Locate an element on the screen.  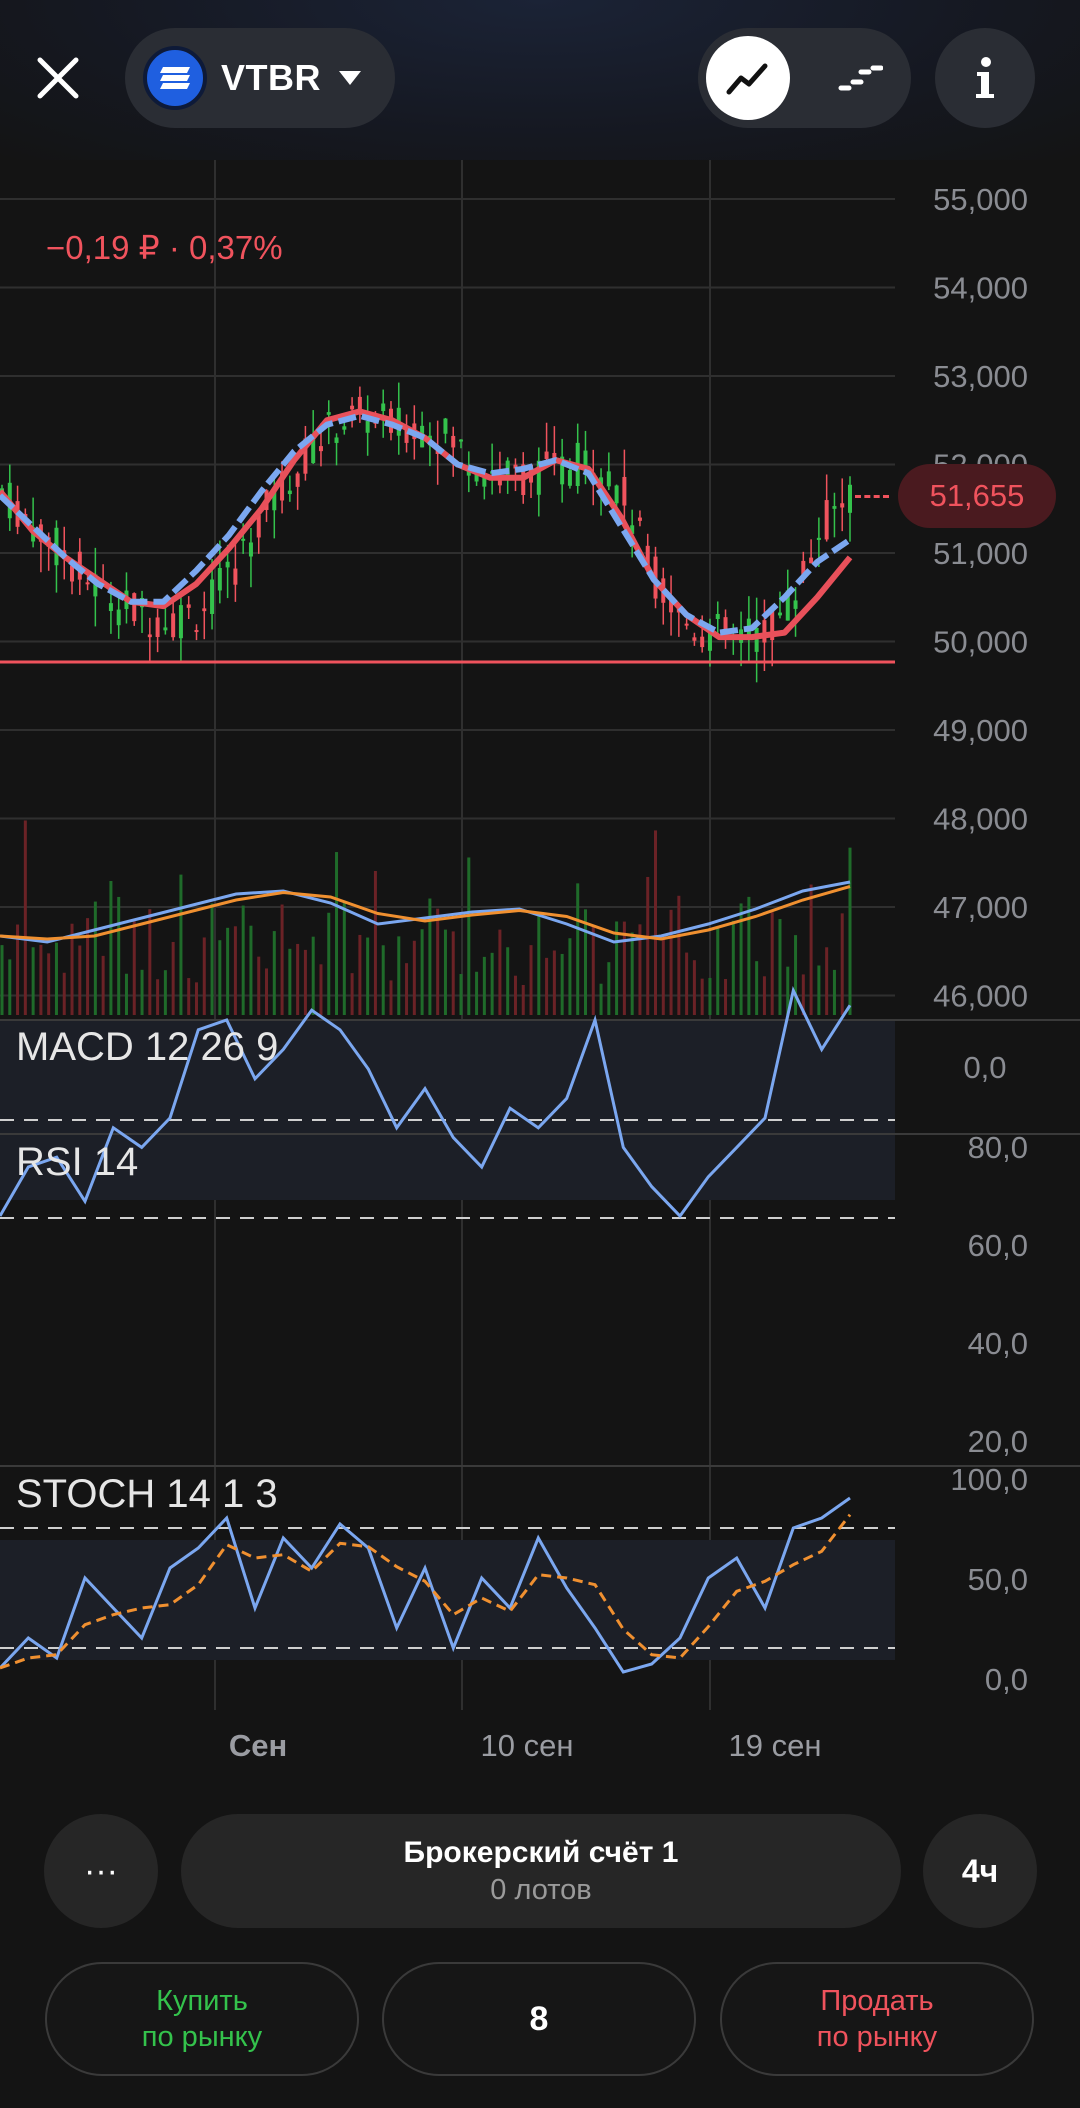
macd-line is located at coordinates (425, 912).